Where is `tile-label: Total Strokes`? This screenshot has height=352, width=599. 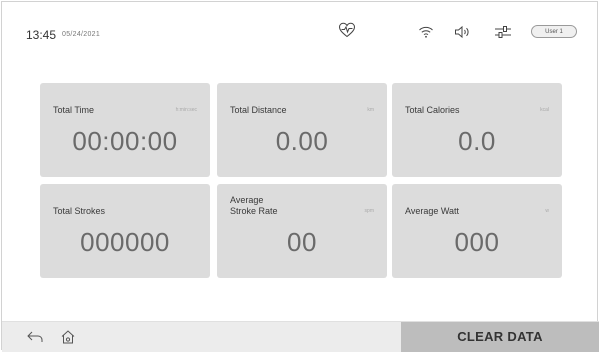 tile-label: Total Strokes is located at coordinates (79, 211).